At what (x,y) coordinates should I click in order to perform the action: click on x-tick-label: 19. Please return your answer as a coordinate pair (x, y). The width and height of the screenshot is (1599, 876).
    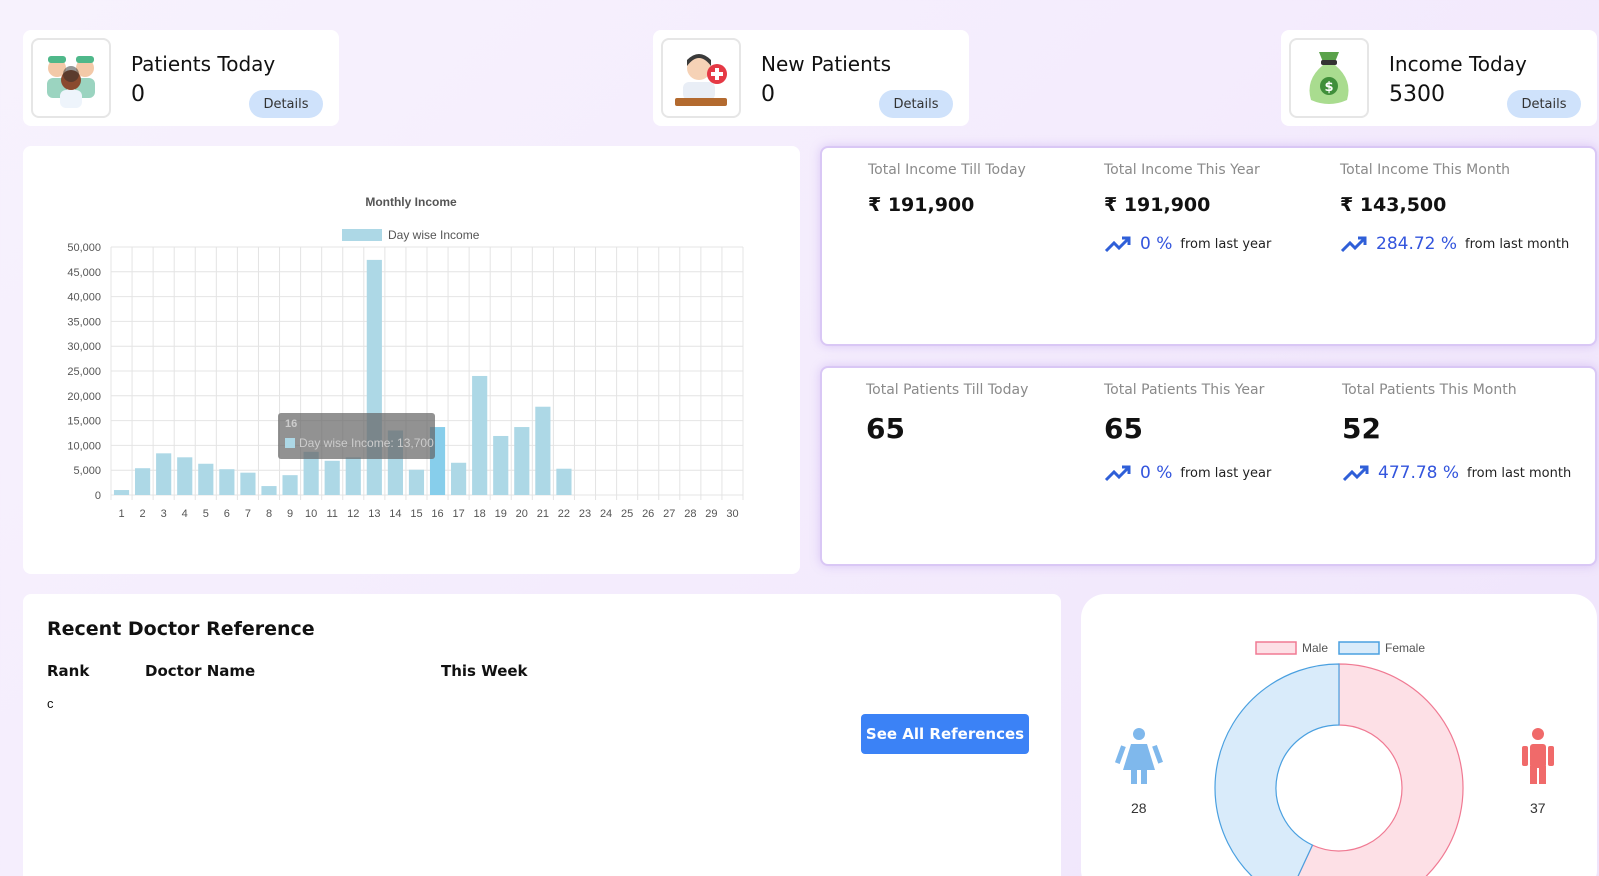
    Looking at the image, I should click on (501, 514).